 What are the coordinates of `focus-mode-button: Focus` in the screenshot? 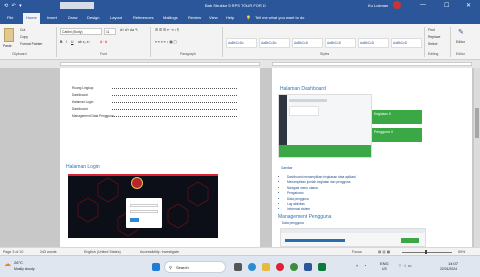 It's located at (357, 252).